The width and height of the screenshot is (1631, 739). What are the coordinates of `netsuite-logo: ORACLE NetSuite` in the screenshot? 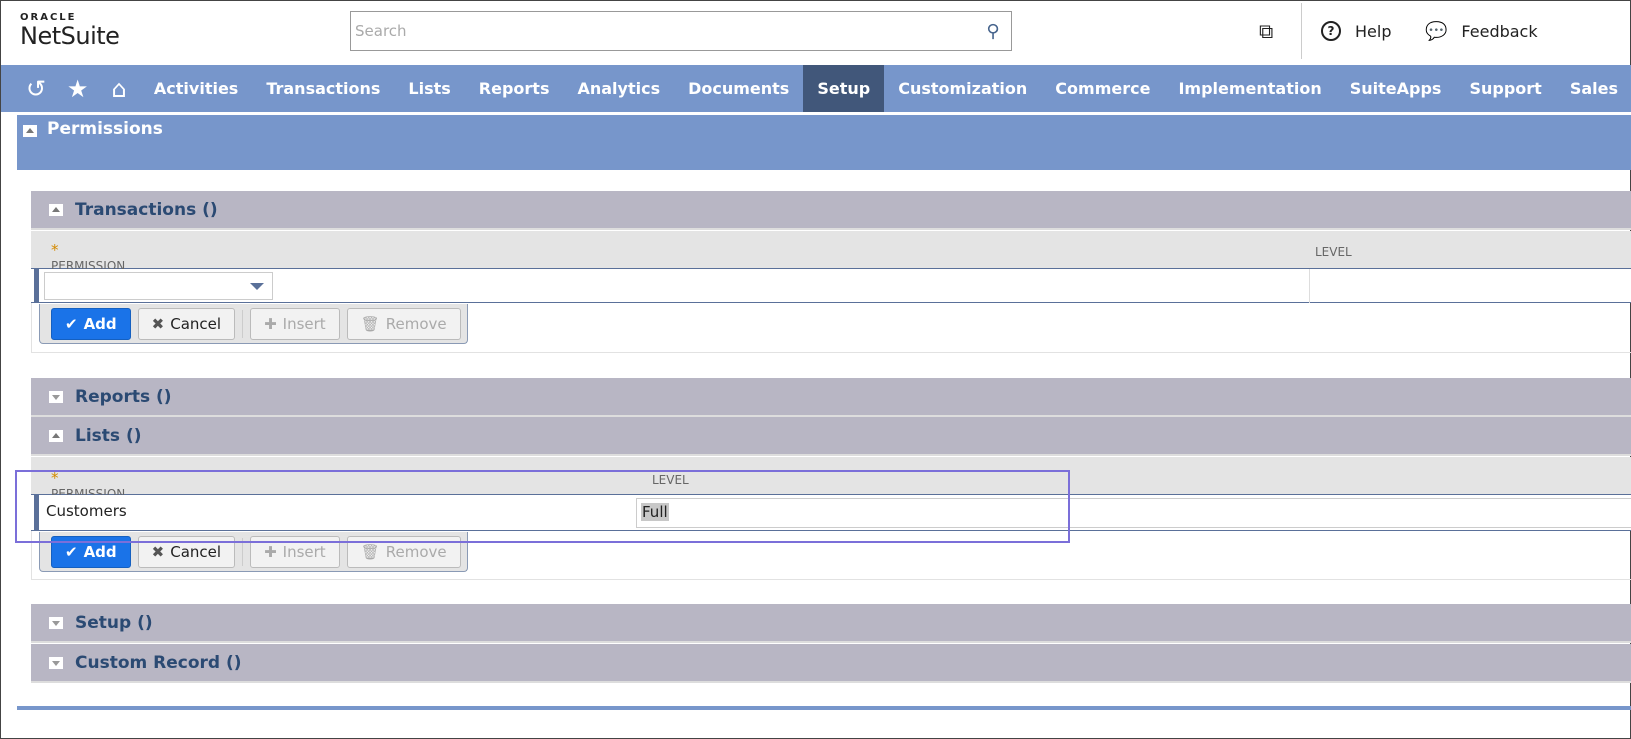 It's located at (70, 31).